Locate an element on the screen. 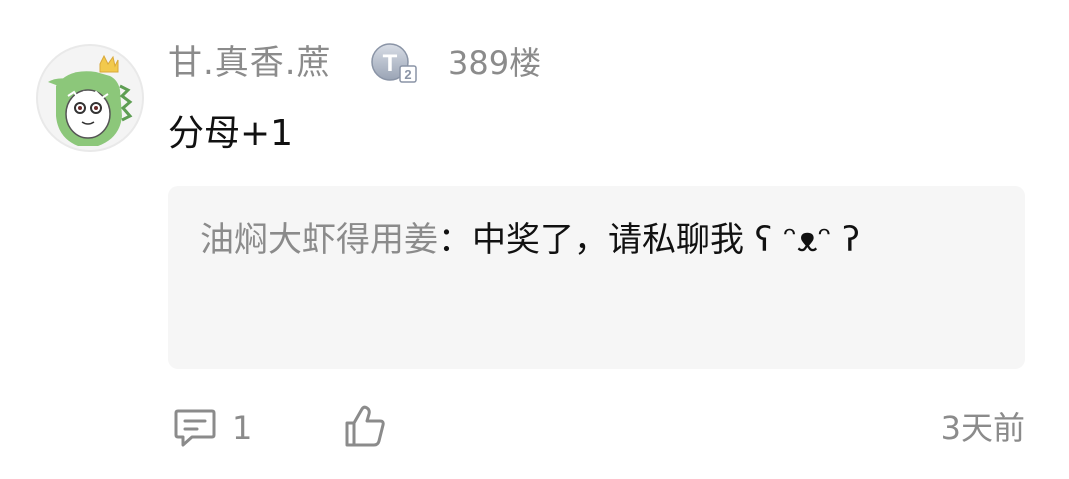 The height and width of the screenshot is (479, 1069). reply-line: 油焖大虾得用姜：中奖了，请私聊我 ʕ ᵔᴥᵔ ʔ is located at coordinates (590, 240).